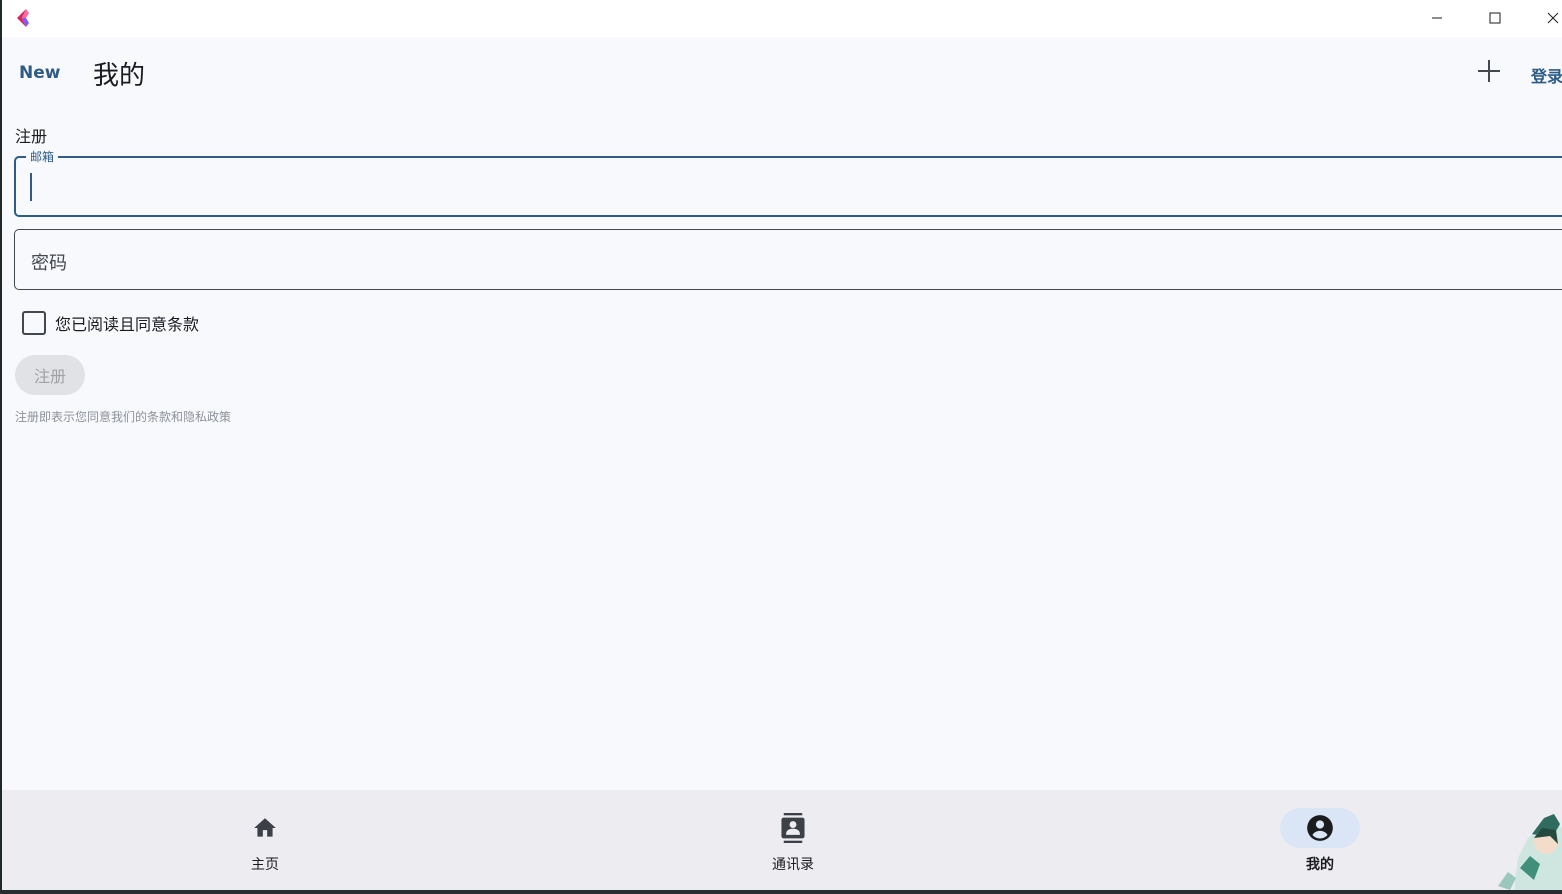  I want to click on maximize-icon, so click(1495, 18).